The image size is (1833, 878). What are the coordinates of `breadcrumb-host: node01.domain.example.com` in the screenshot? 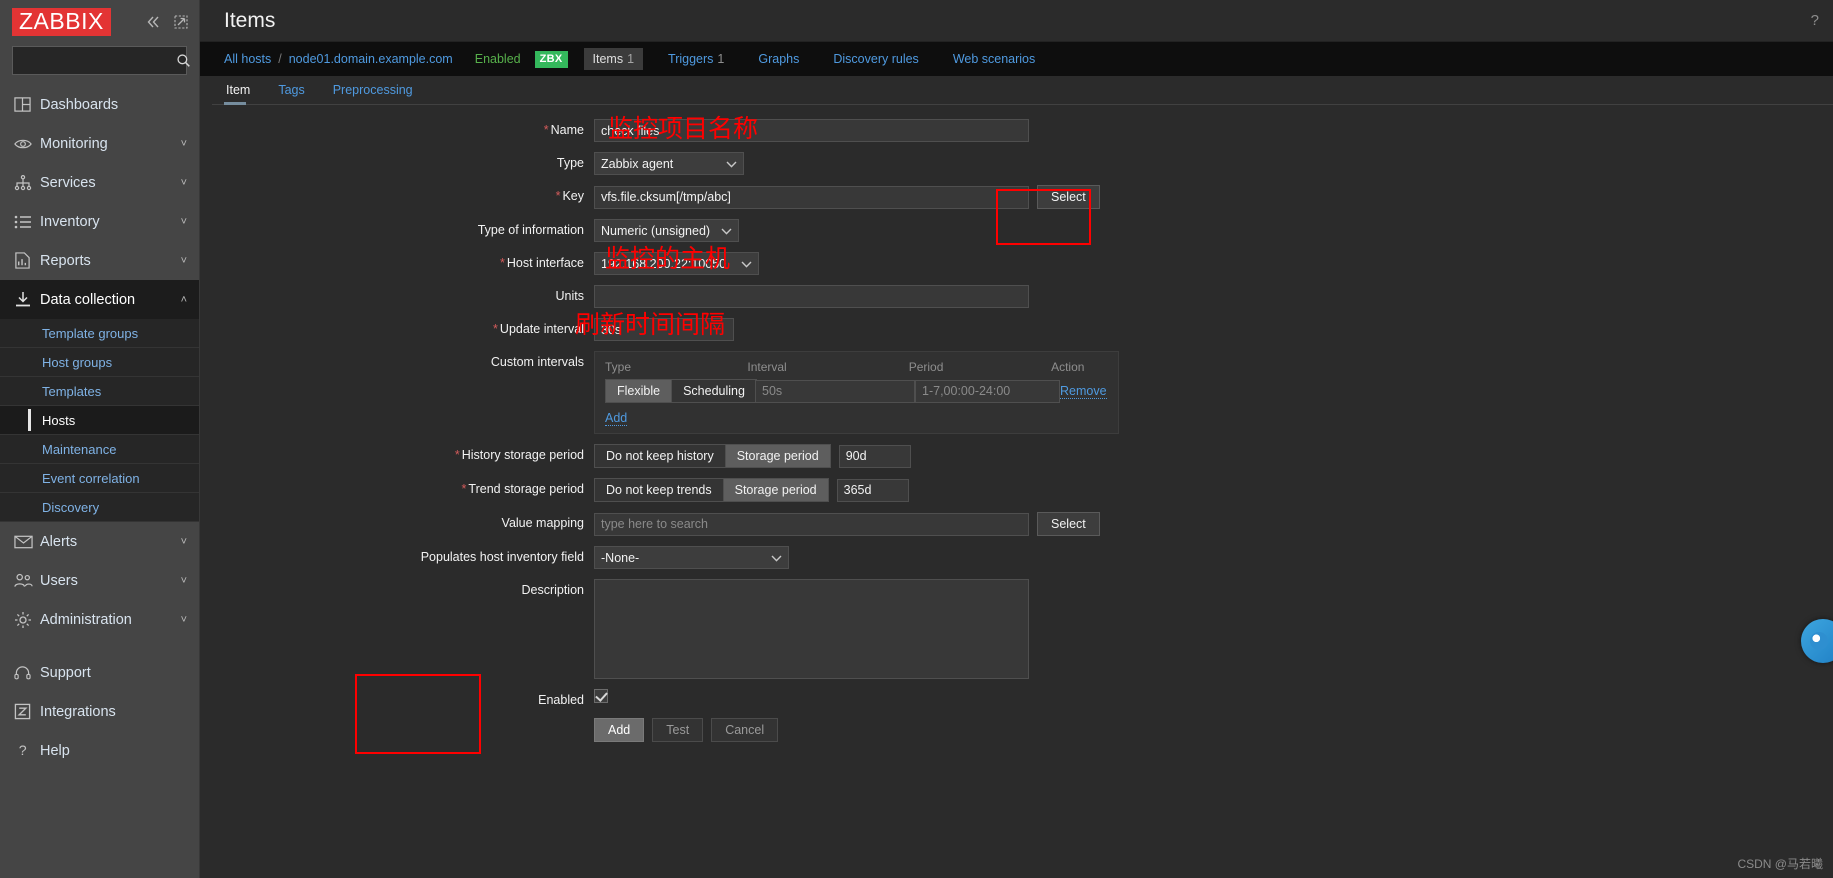 It's located at (371, 59).